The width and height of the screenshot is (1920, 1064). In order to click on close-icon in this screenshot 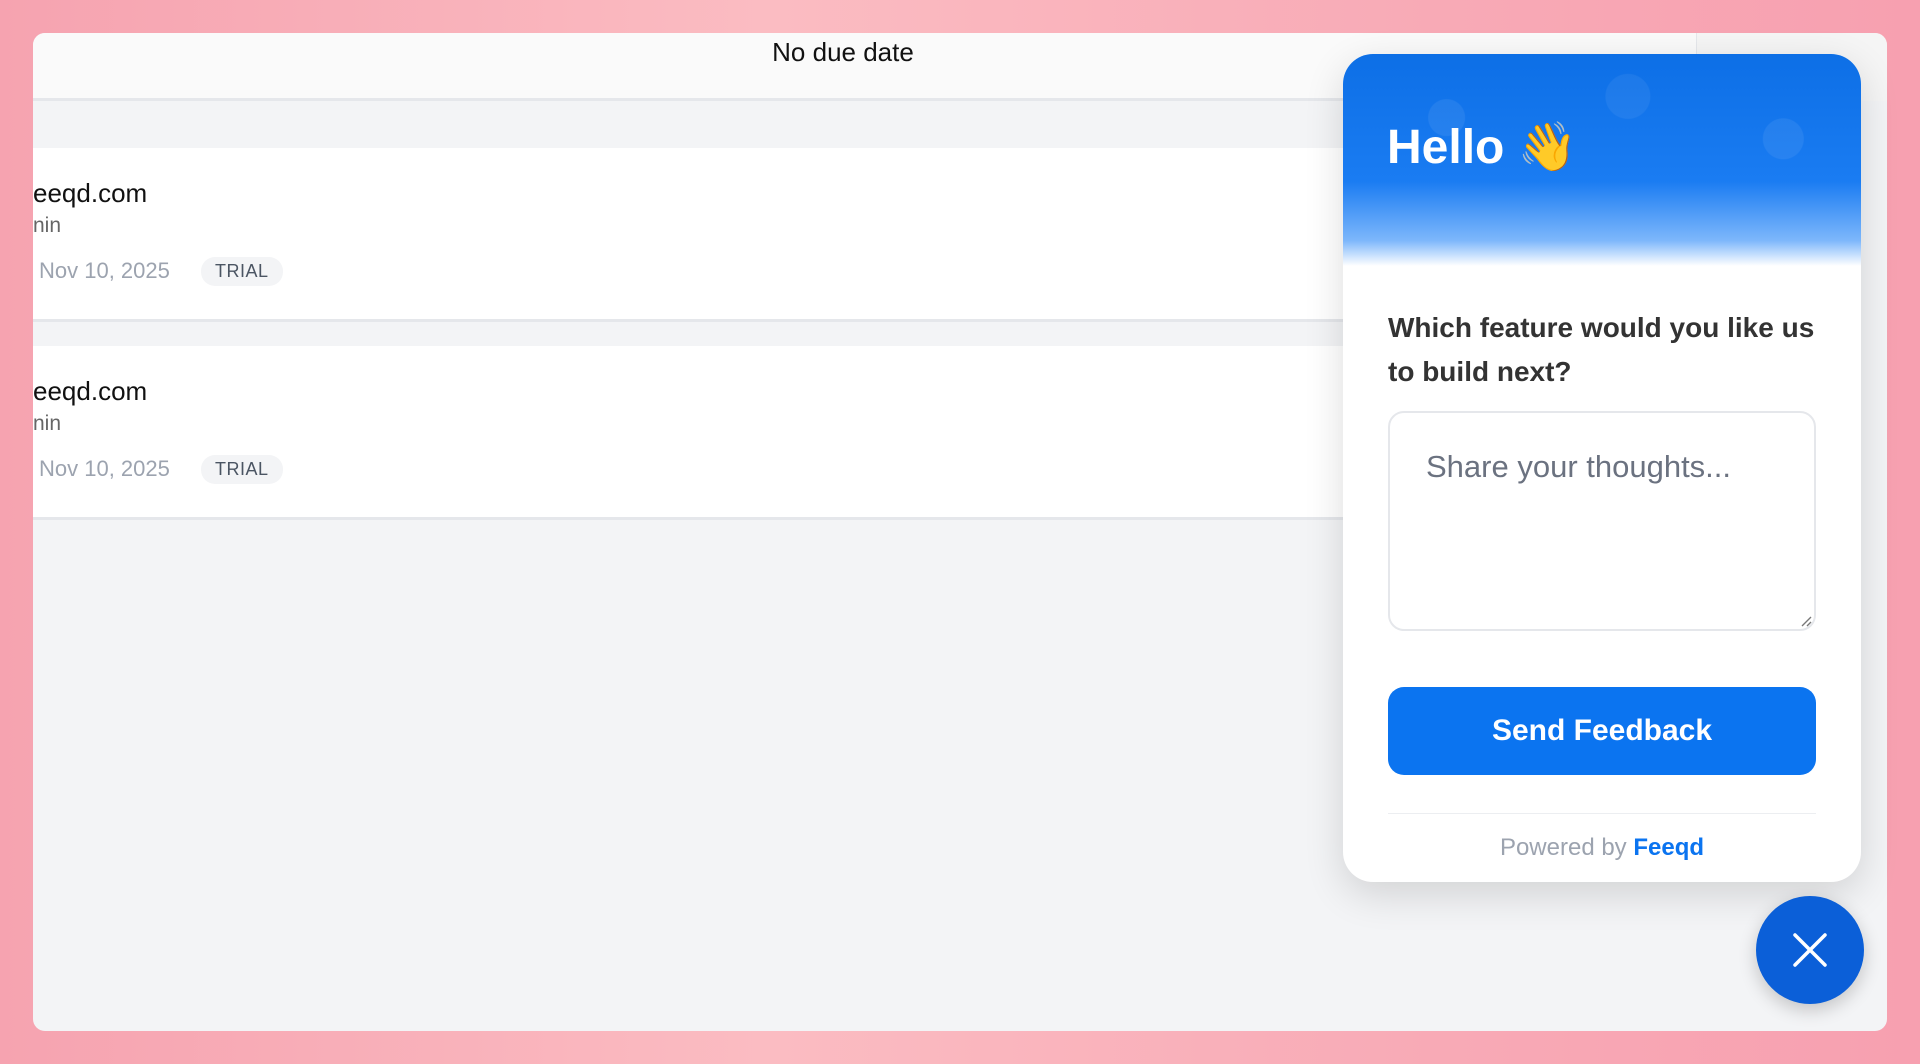, I will do `click(1810, 950)`.